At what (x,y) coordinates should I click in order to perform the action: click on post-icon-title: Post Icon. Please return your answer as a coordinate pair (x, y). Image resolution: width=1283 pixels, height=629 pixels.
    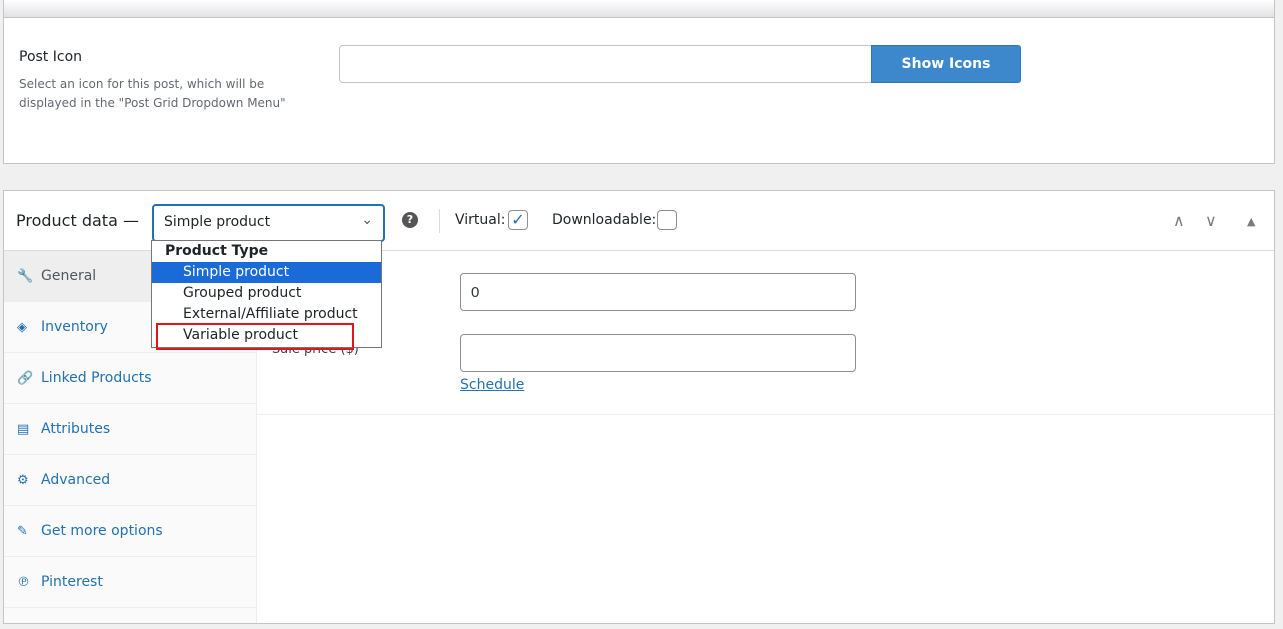
    Looking at the image, I should click on (51, 57).